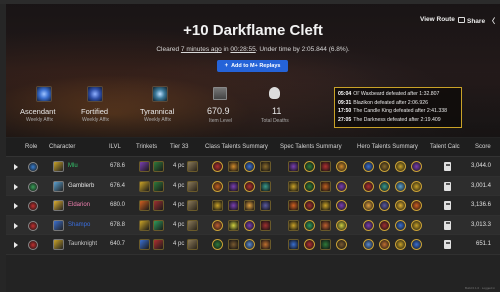 This screenshot has height=292, width=500. What do you see at coordinates (58, 225) in the screenshot?
I see `avatar` at bounding box center [58, 225].